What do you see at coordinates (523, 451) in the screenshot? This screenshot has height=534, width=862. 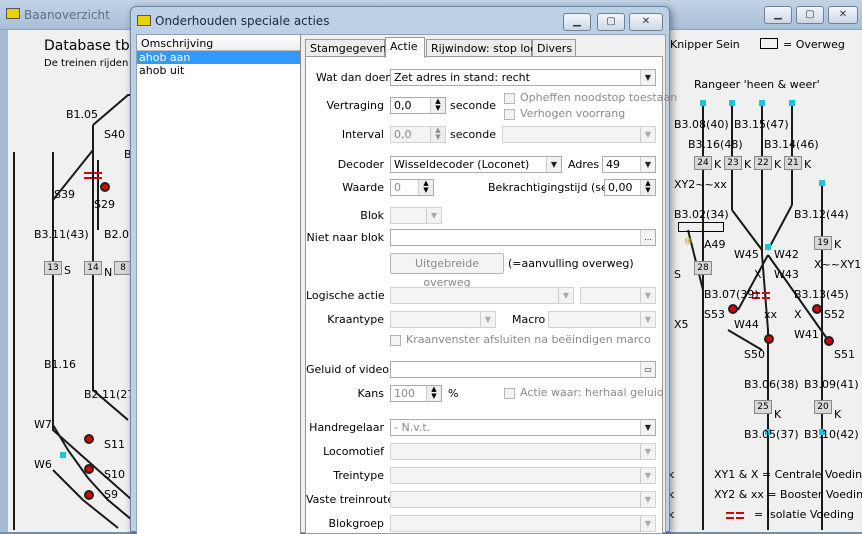 I see `locomotief-select: ▼` at bounding box center [523, 451].